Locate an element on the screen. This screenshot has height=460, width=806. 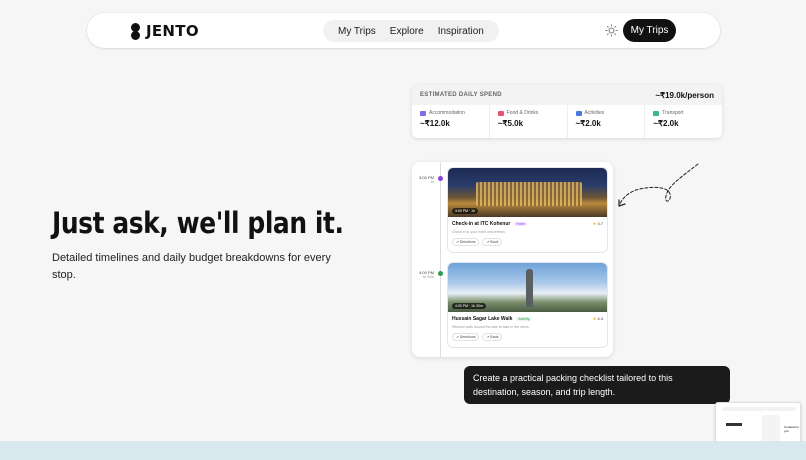
spend-title: ESTIMATED DAILY SPEND is located at coordinates (461, 95).